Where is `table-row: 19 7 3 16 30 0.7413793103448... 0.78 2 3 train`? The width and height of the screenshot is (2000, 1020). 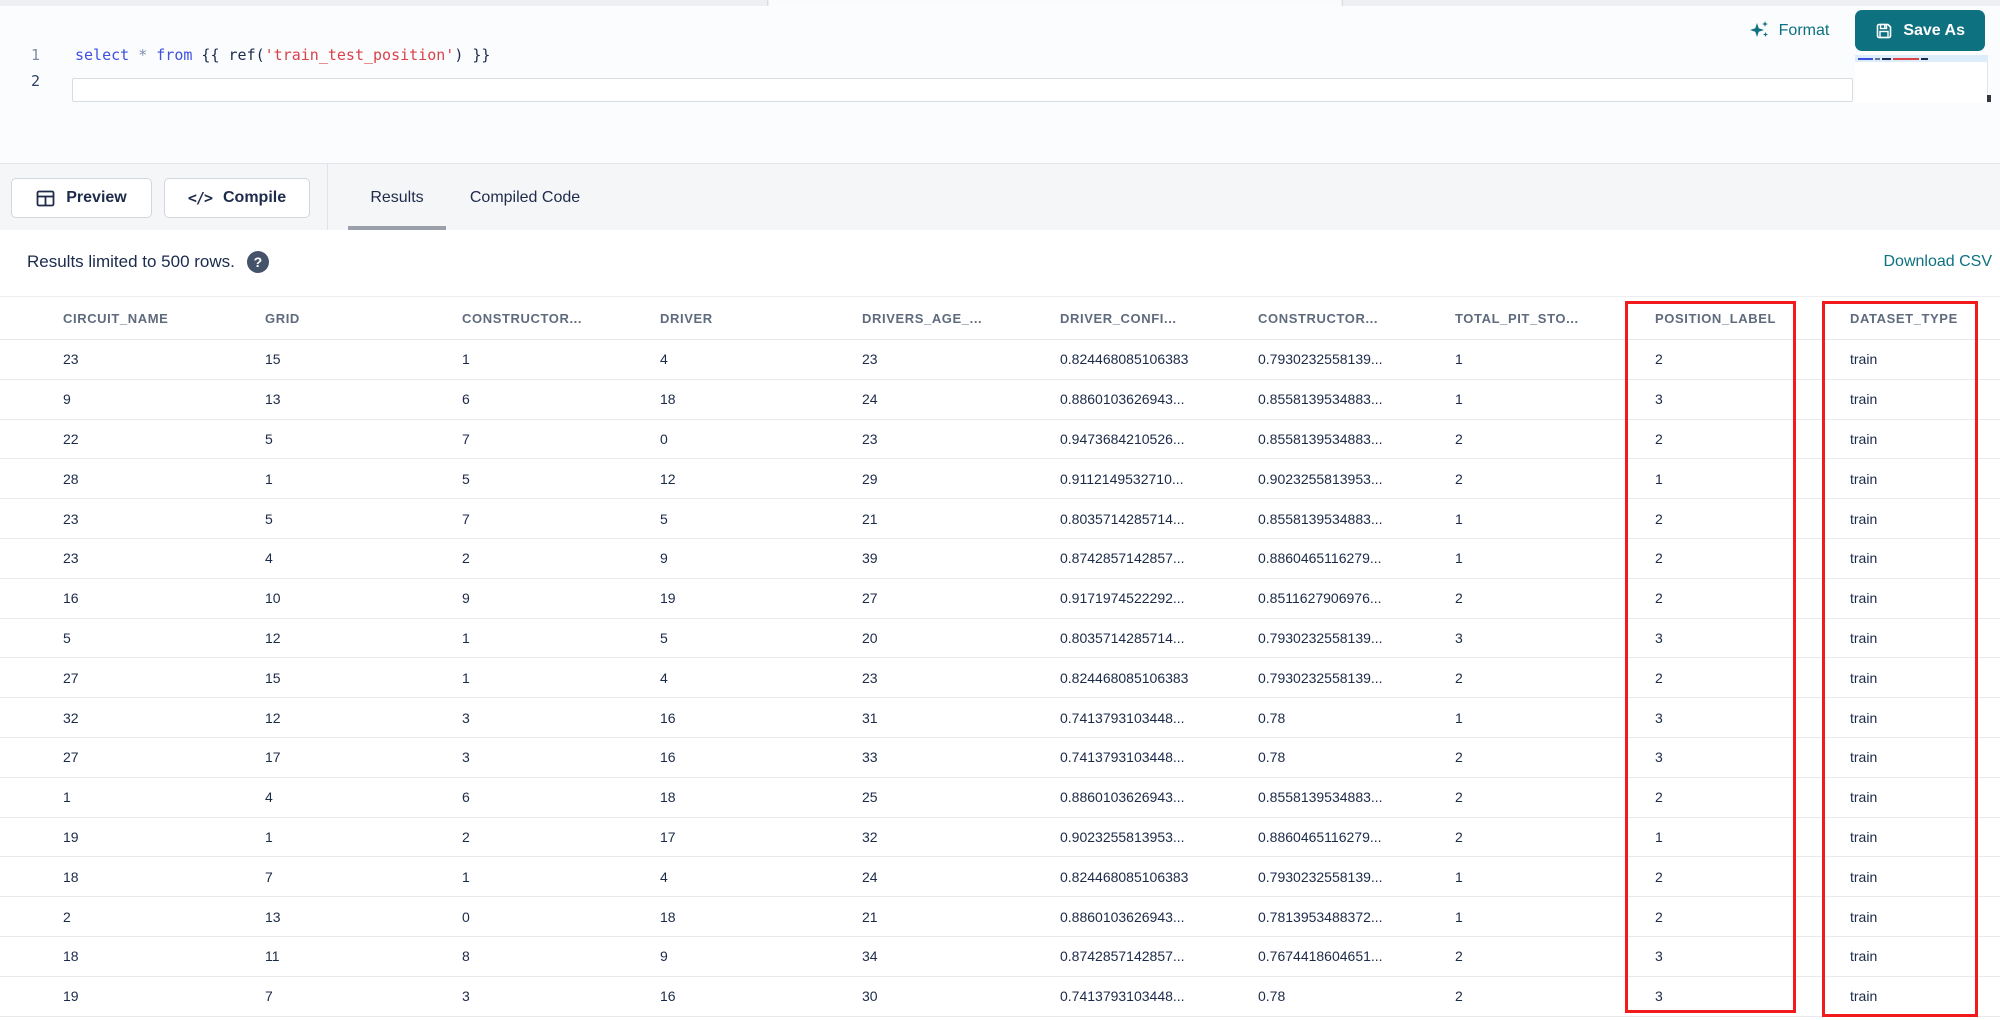
table-row: 19 7 3 16 30 0.7413793103448... 0.78 2 3 train is located at coordinates (1000, 996).